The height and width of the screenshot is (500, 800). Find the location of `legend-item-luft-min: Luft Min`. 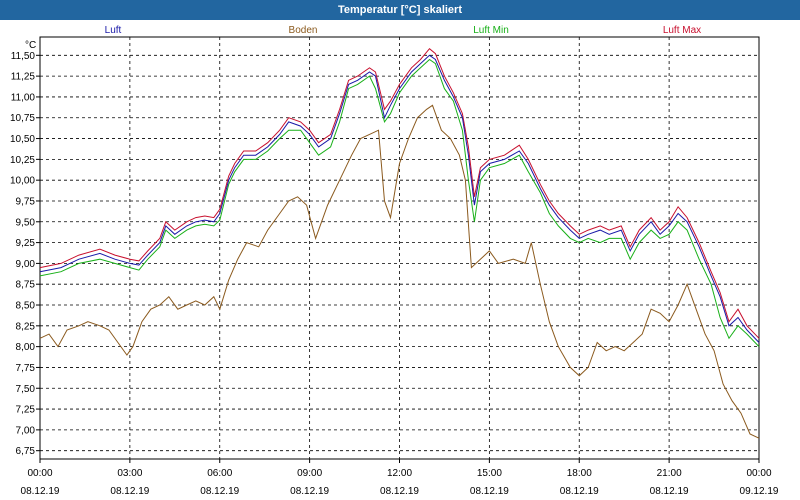

legend-item-luft-min: Luft Min is located at coordinates (491, 30).